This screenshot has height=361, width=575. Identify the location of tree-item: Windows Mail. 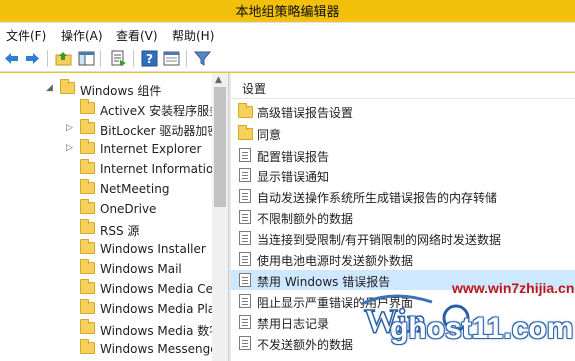
(106, 269).